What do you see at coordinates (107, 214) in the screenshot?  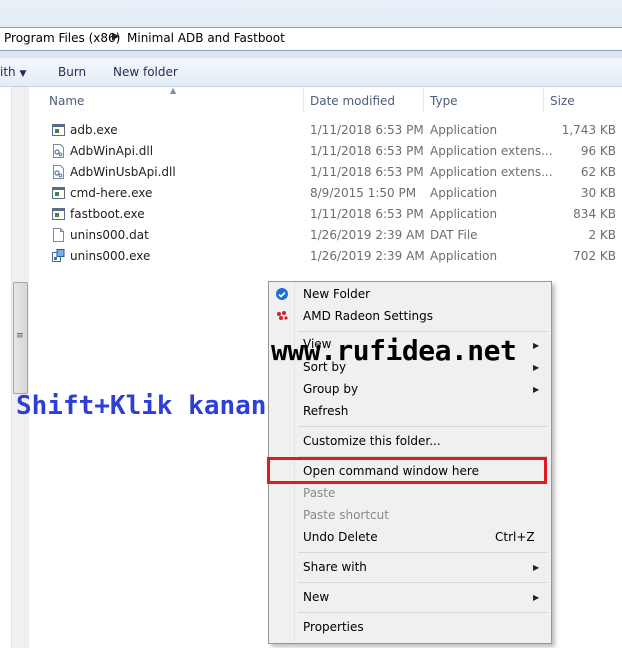 I see `file-name: fastboot.exe` at bounding box center [107, 214].